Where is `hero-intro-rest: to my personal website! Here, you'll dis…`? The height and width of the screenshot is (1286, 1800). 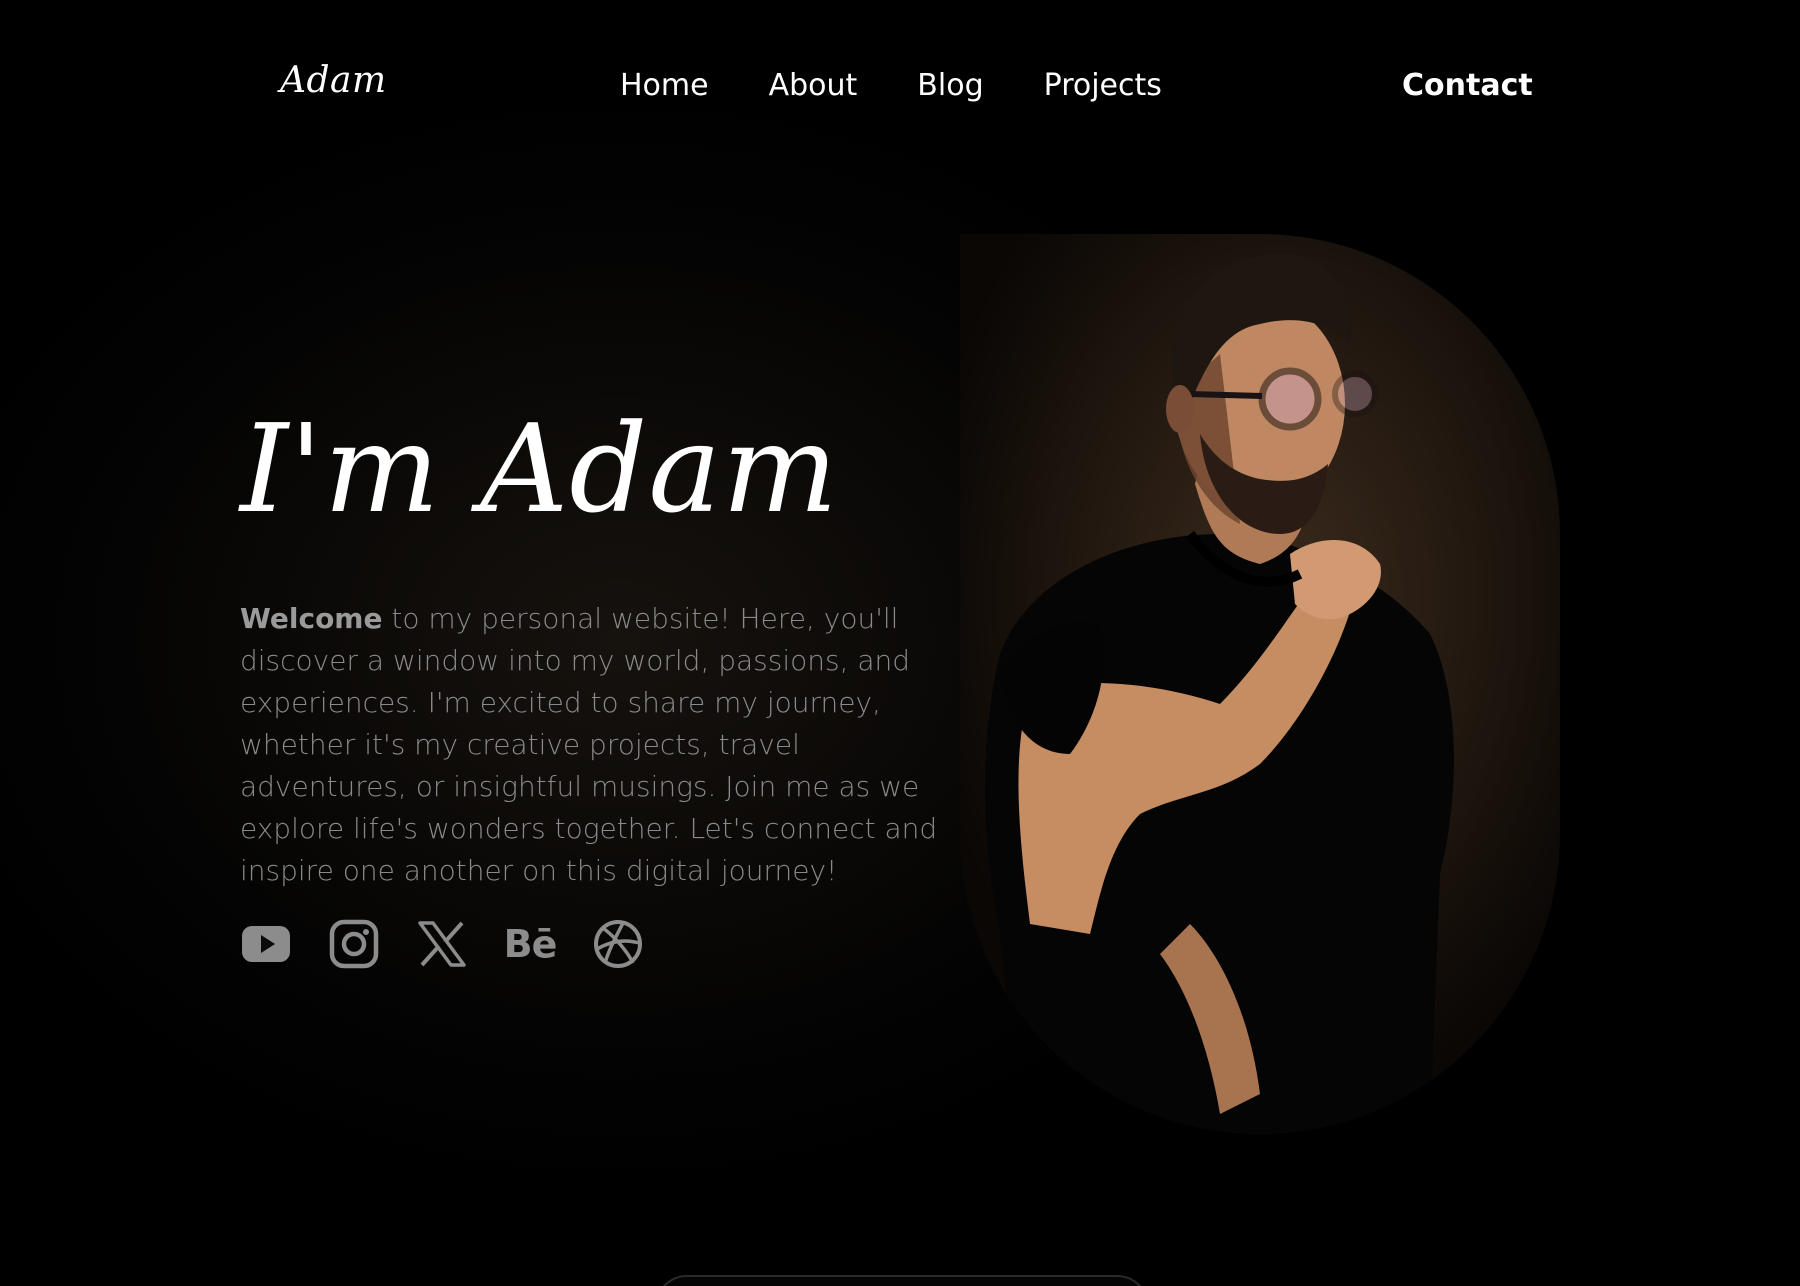 hero-intro-rest: to my personal website! Here, you'll dis… is located at coordinates (589, 744).